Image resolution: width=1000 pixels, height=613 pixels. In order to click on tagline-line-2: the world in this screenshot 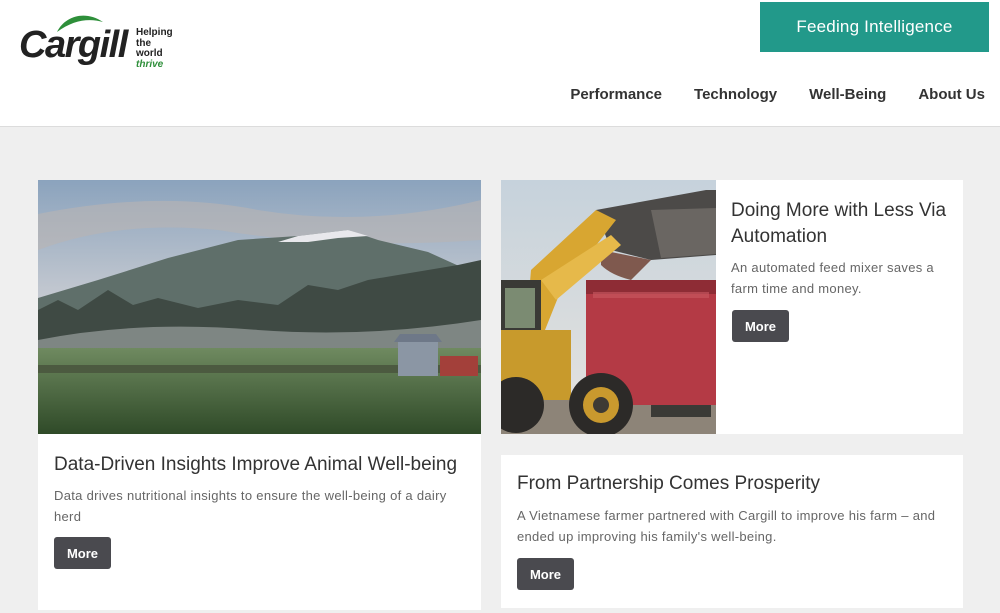, I will do `click(149, 48)`.